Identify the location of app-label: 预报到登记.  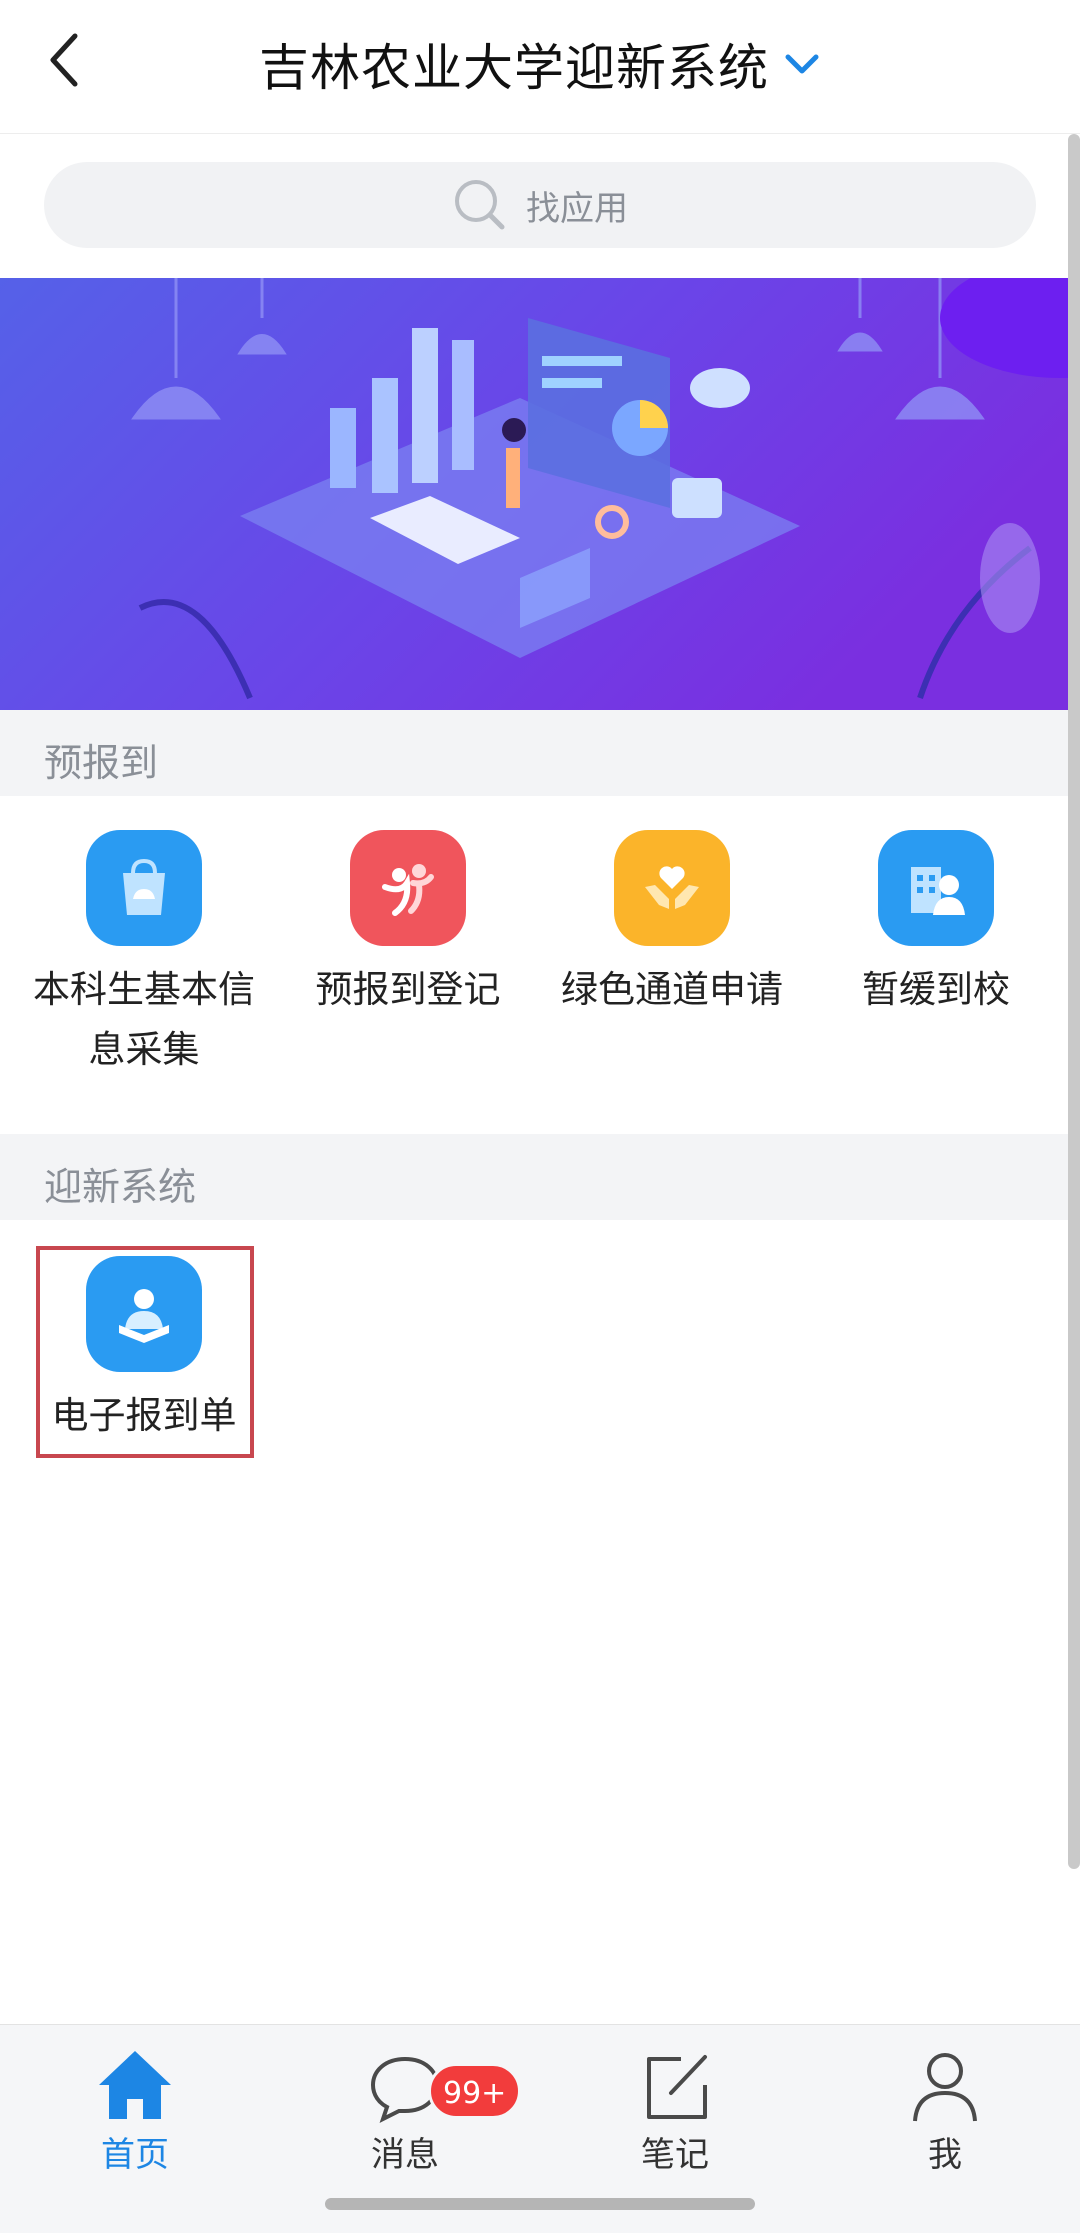
(408, 989).